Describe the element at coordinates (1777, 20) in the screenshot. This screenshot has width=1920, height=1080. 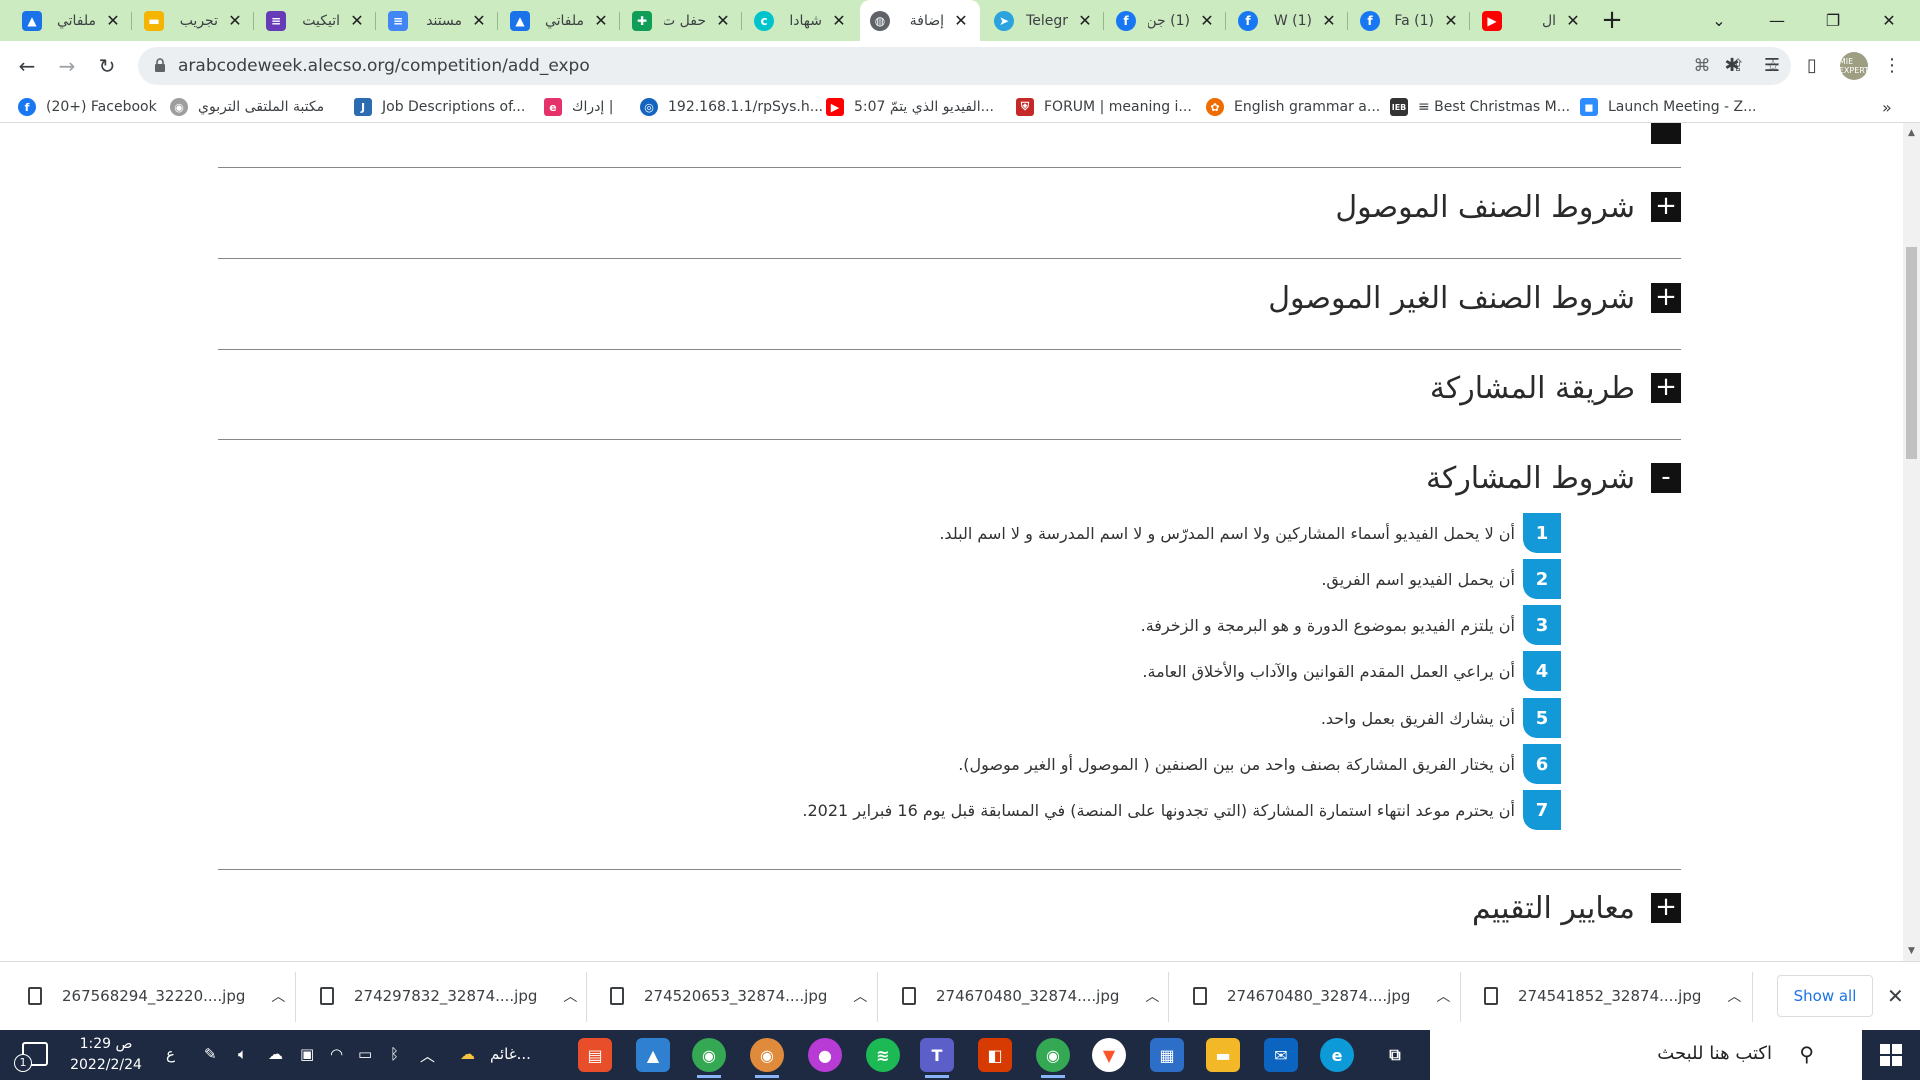
I see `minimize-icon: —` at that location.